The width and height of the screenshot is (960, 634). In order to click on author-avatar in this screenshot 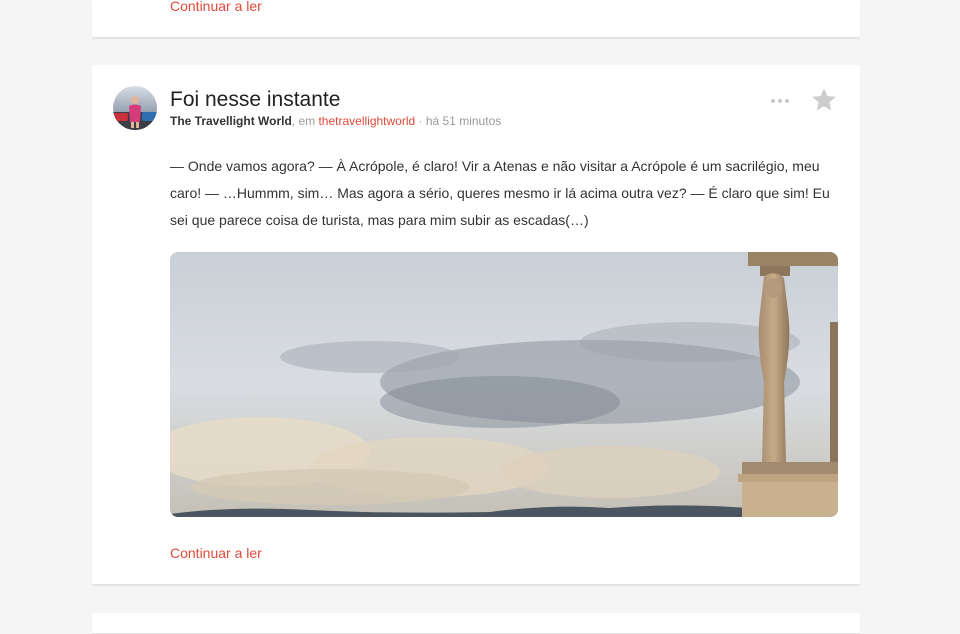, I will do `click(135, 108)`.